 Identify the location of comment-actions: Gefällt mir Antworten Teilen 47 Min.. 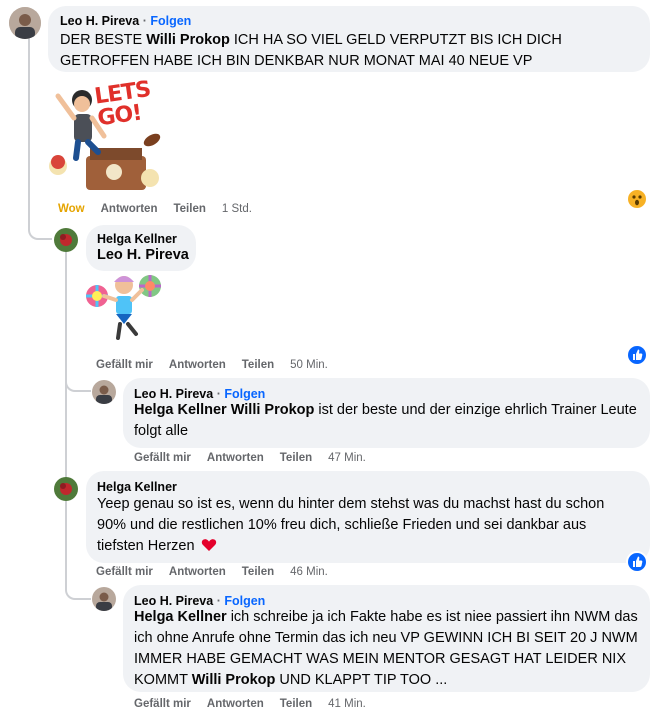
(258, 458).